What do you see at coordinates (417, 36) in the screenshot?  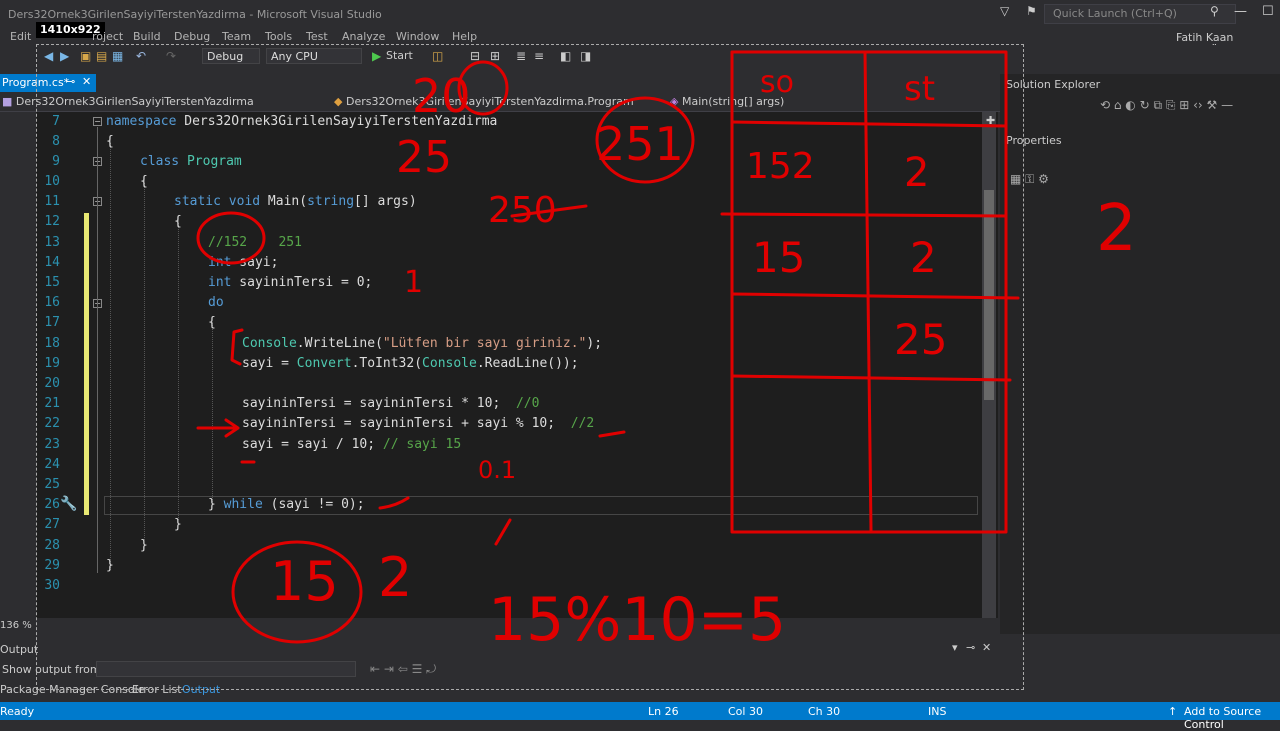 I see `menu-window: Window` at bounding box center [417, 36].